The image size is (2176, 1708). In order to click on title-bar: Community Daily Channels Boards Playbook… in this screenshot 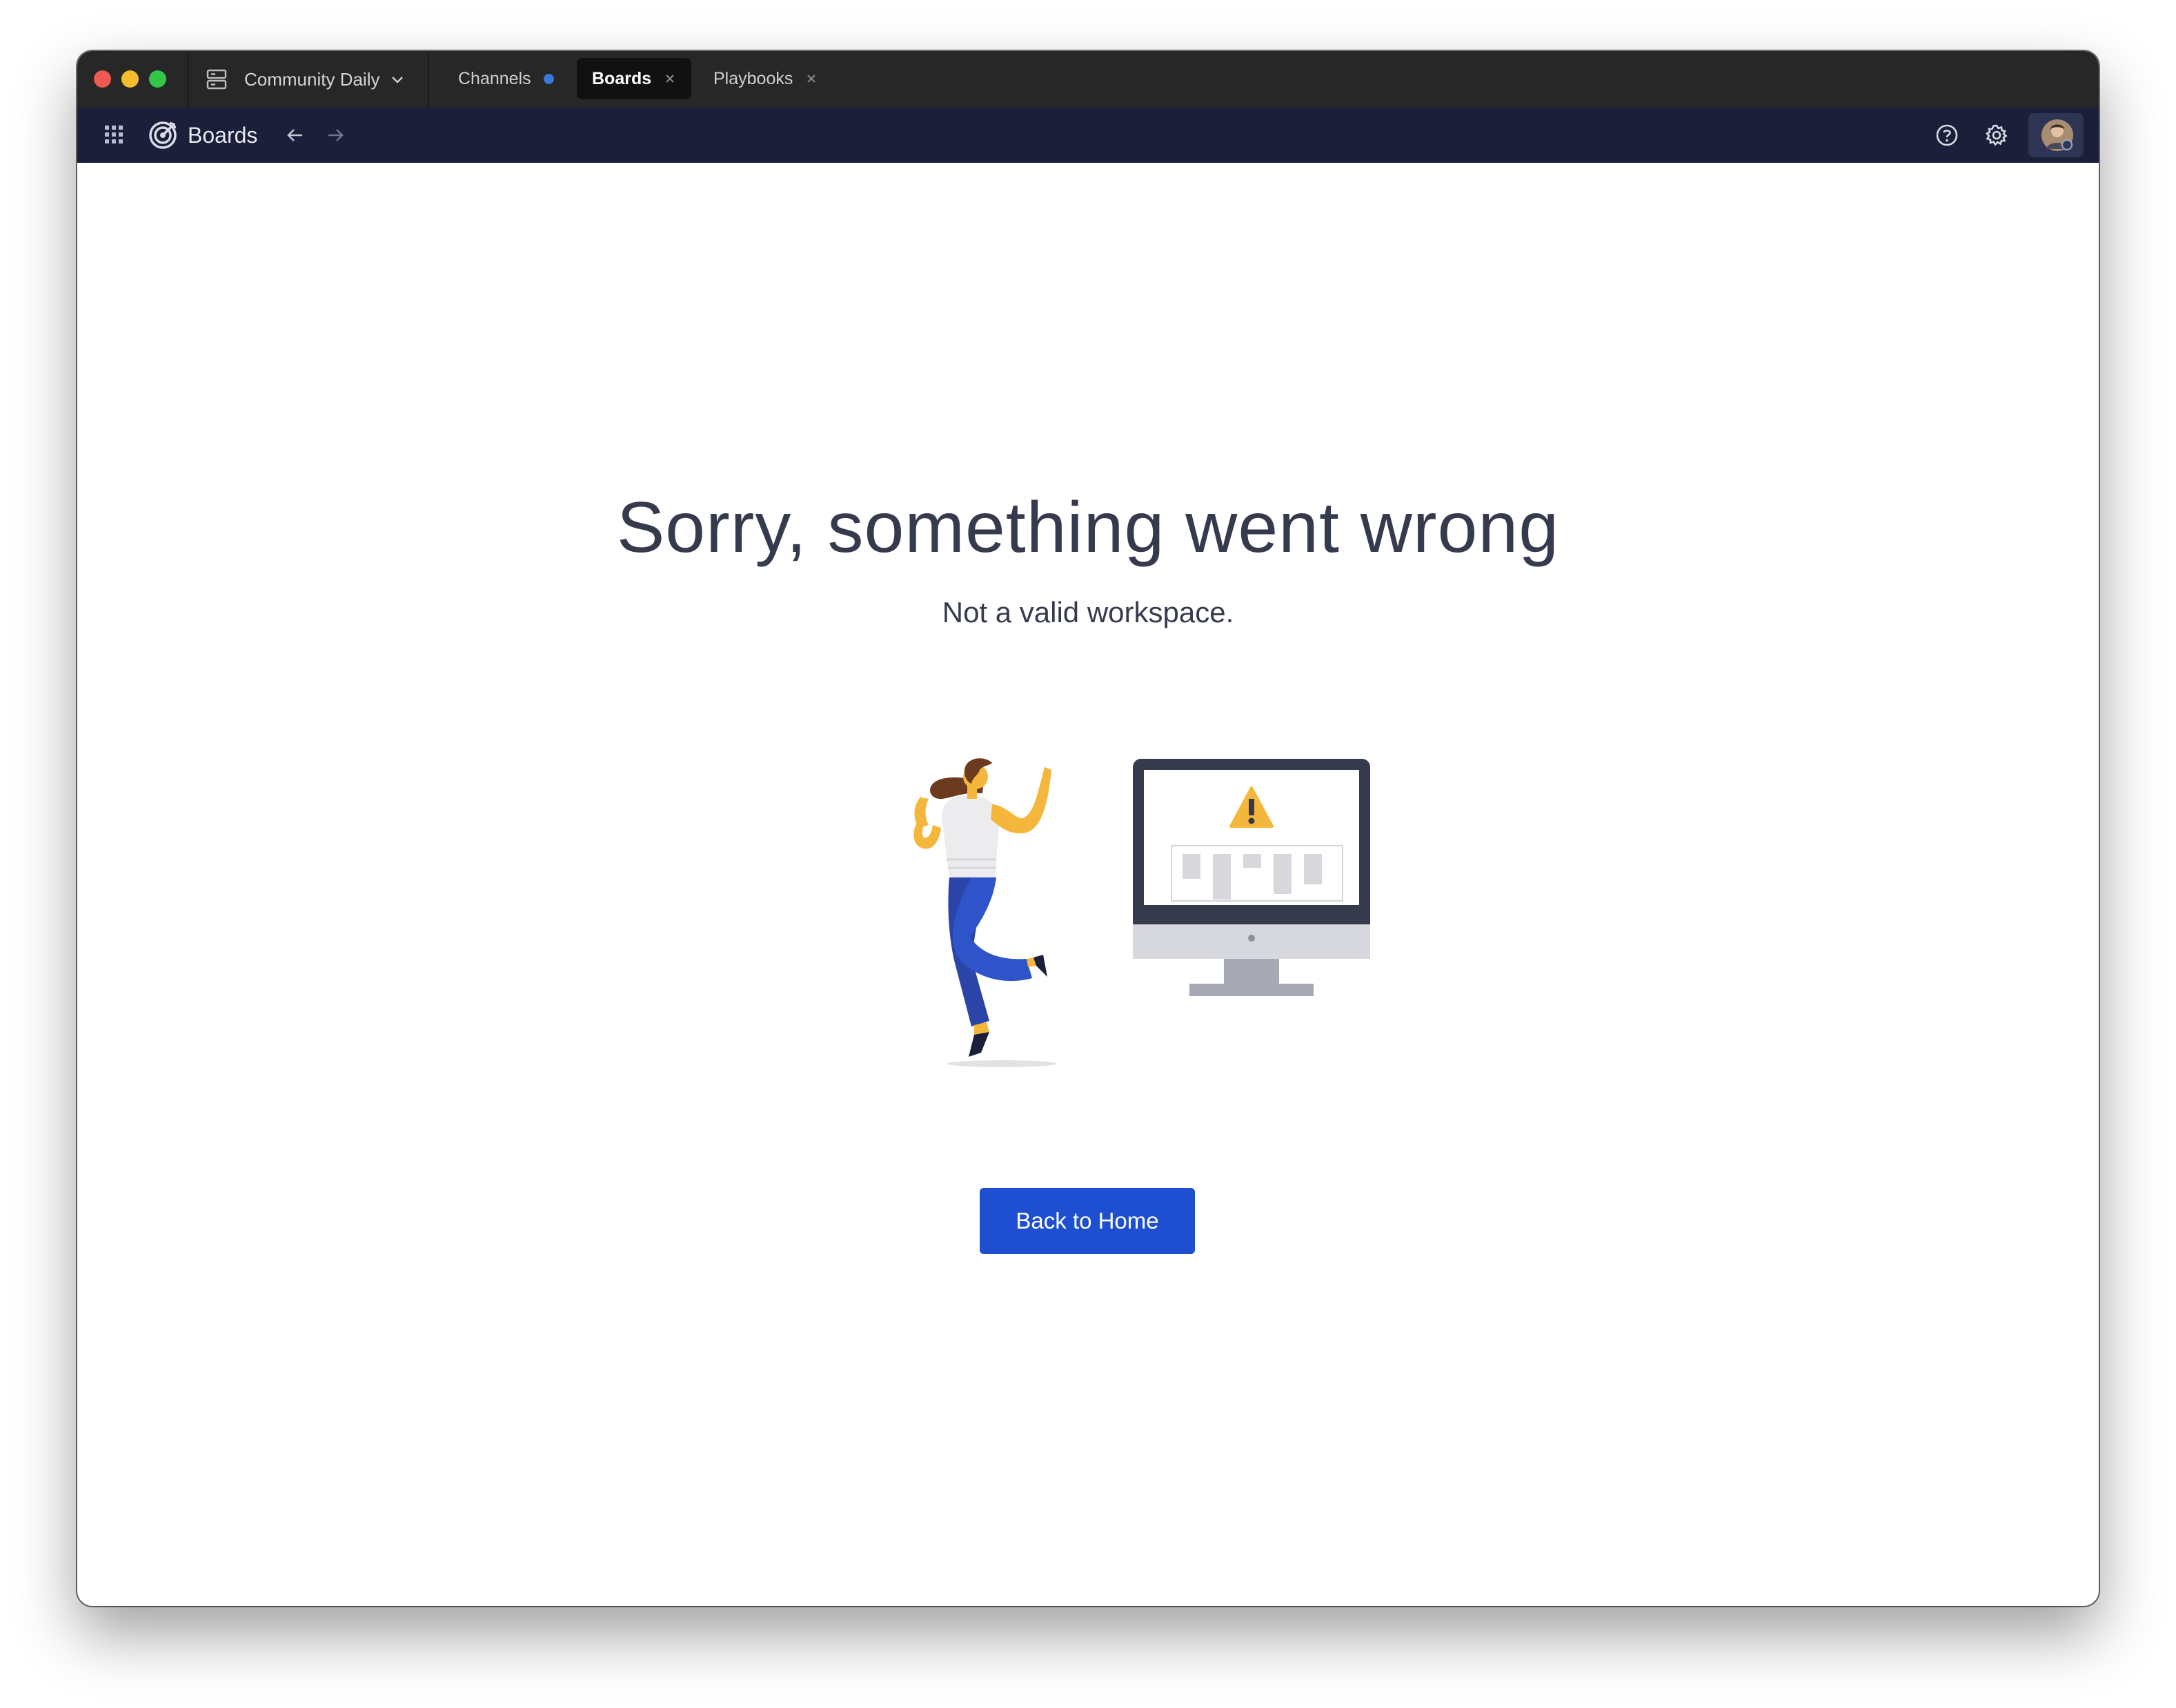, I will do `click(1088, 79)`.